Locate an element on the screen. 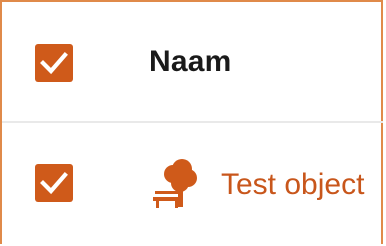 Image resolution: width=386 pixels, height=246 pixels. select-all-checkbox is located at coordinates (54, 63).